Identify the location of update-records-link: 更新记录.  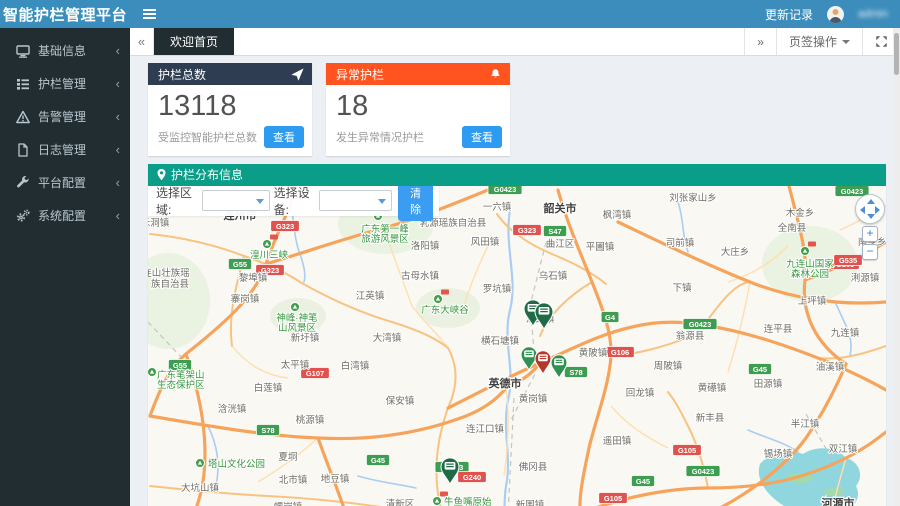
(789, 14).